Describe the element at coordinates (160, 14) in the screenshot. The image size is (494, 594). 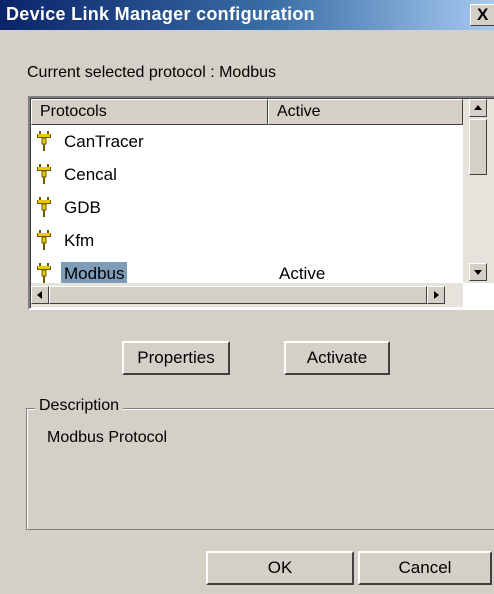
I see `window-title: Device Link Manager configuration` at that location.